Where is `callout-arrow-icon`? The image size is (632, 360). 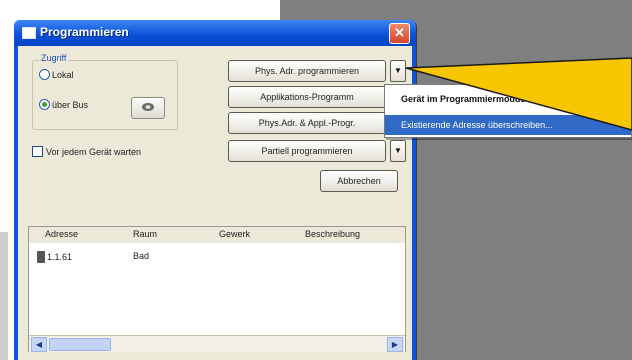
callout-arrow-icon is located at coordinates (518, 94).